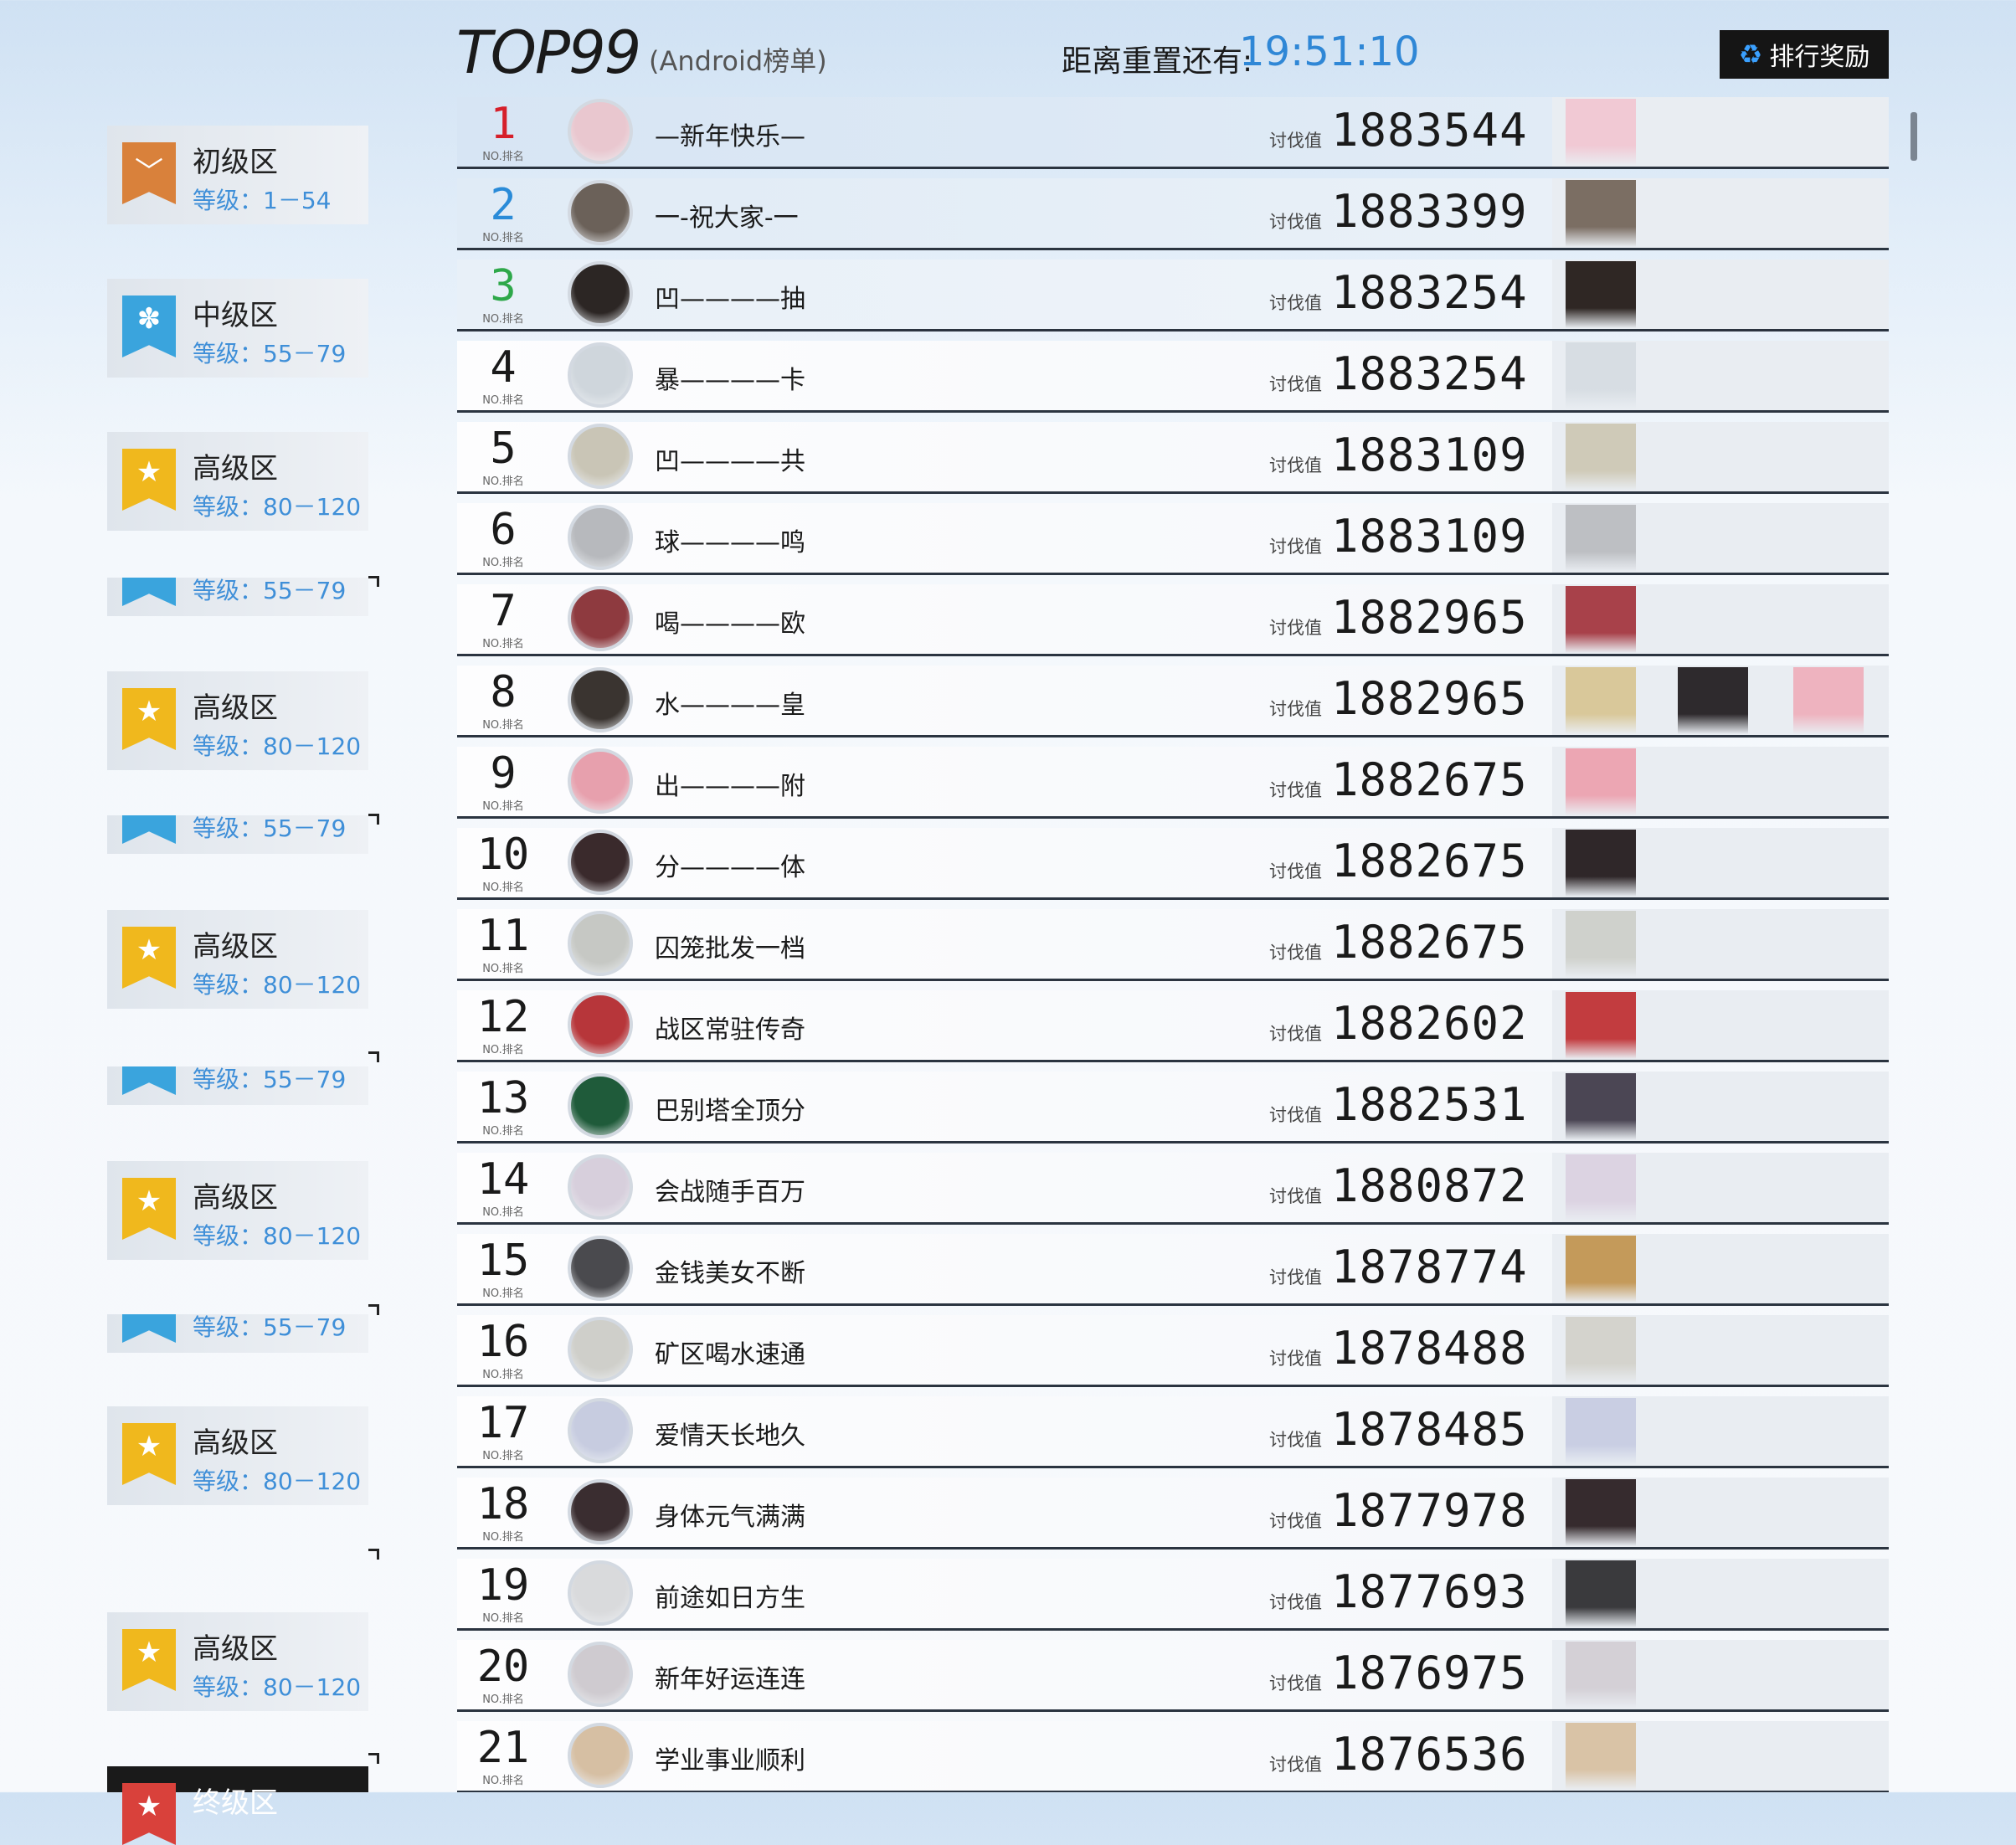  I want to click on leaderboard-row: 16 NO.排名 矿区喝水速通 讨伐值 1878488, so click(1173, 1351).